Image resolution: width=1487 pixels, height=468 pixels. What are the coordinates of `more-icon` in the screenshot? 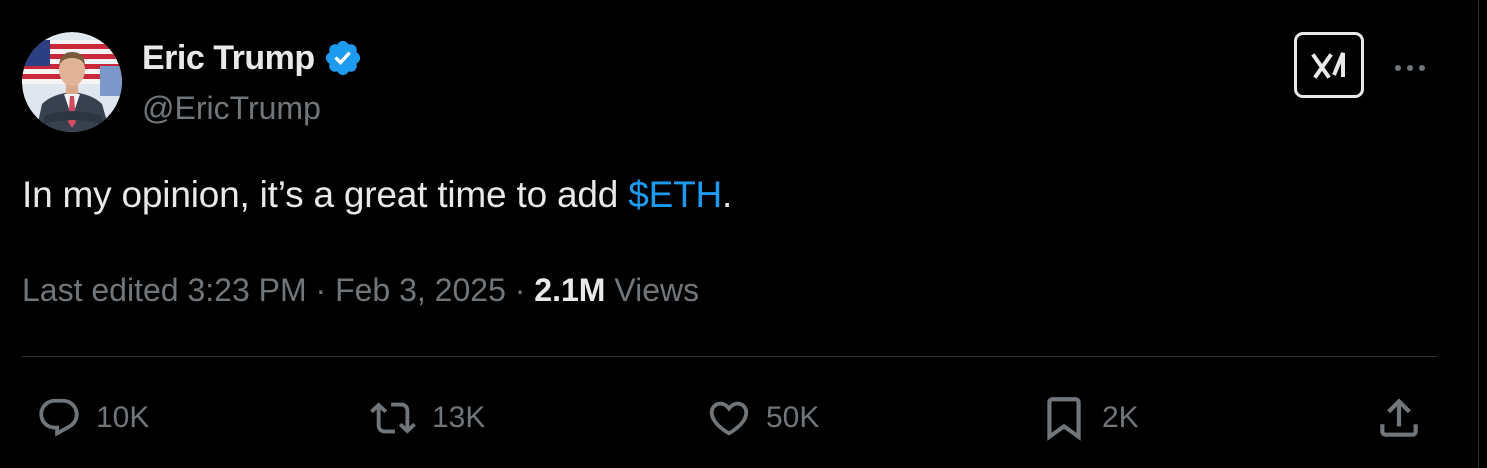 It's located at (1410, 68).